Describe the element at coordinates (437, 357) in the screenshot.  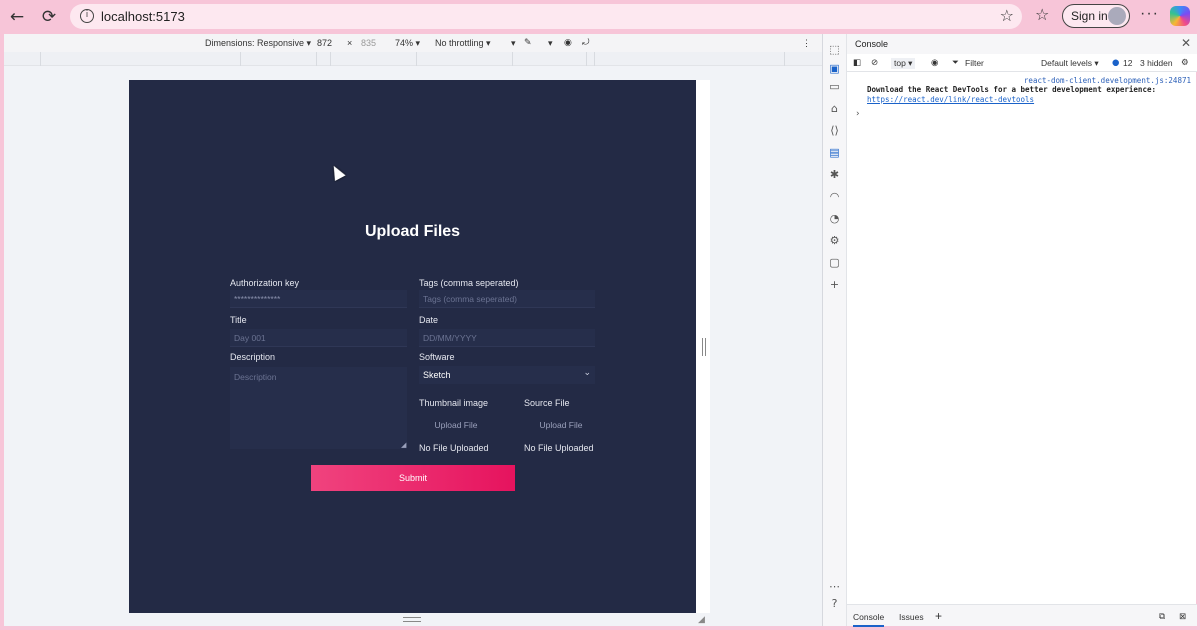
I see `software-label: Software` at that location.